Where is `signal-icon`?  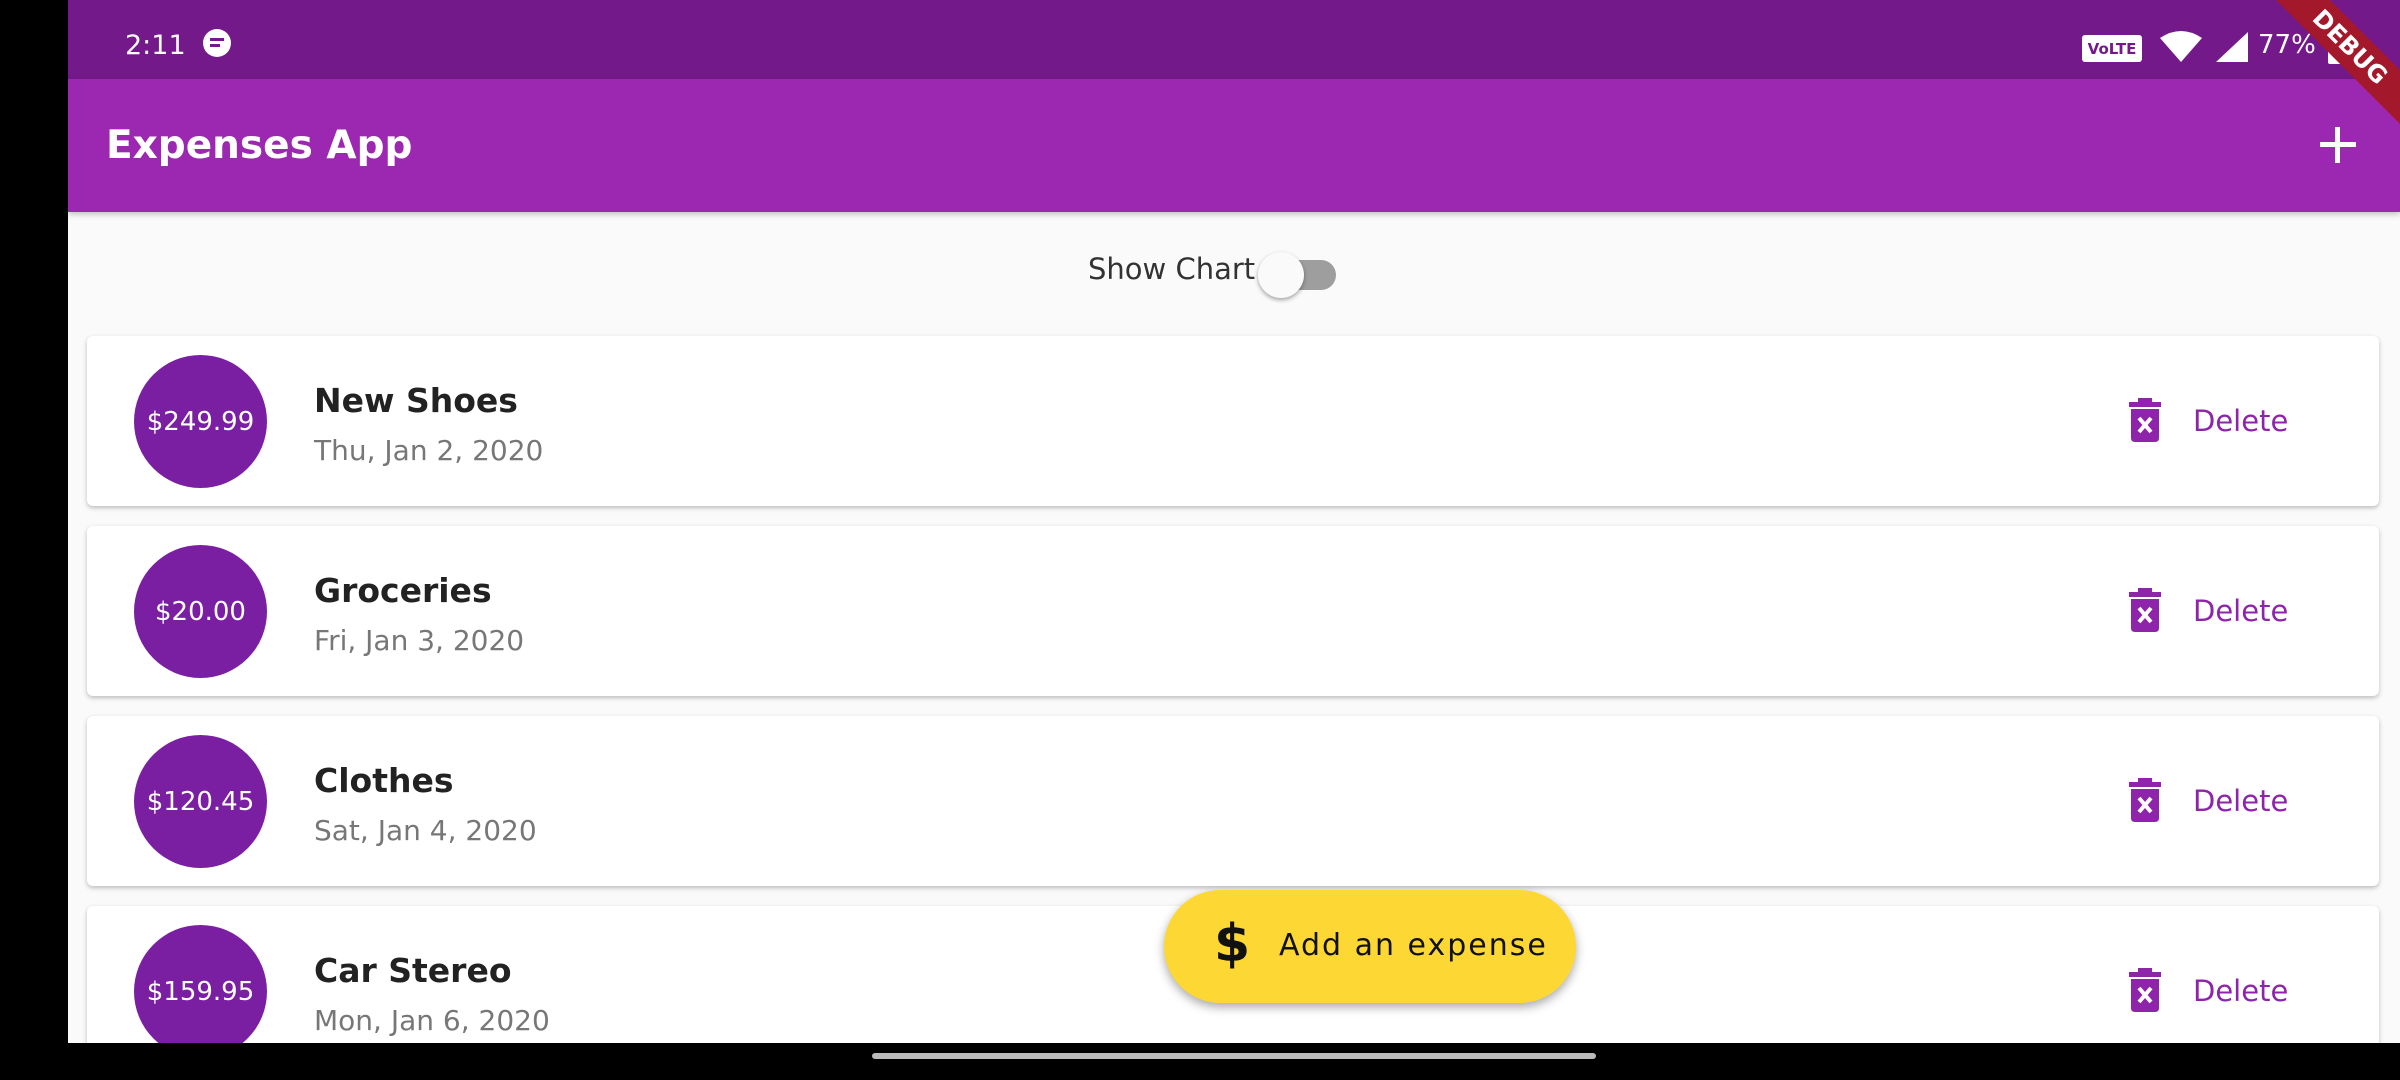 signal-icon is located at coordinates (2232, 47).